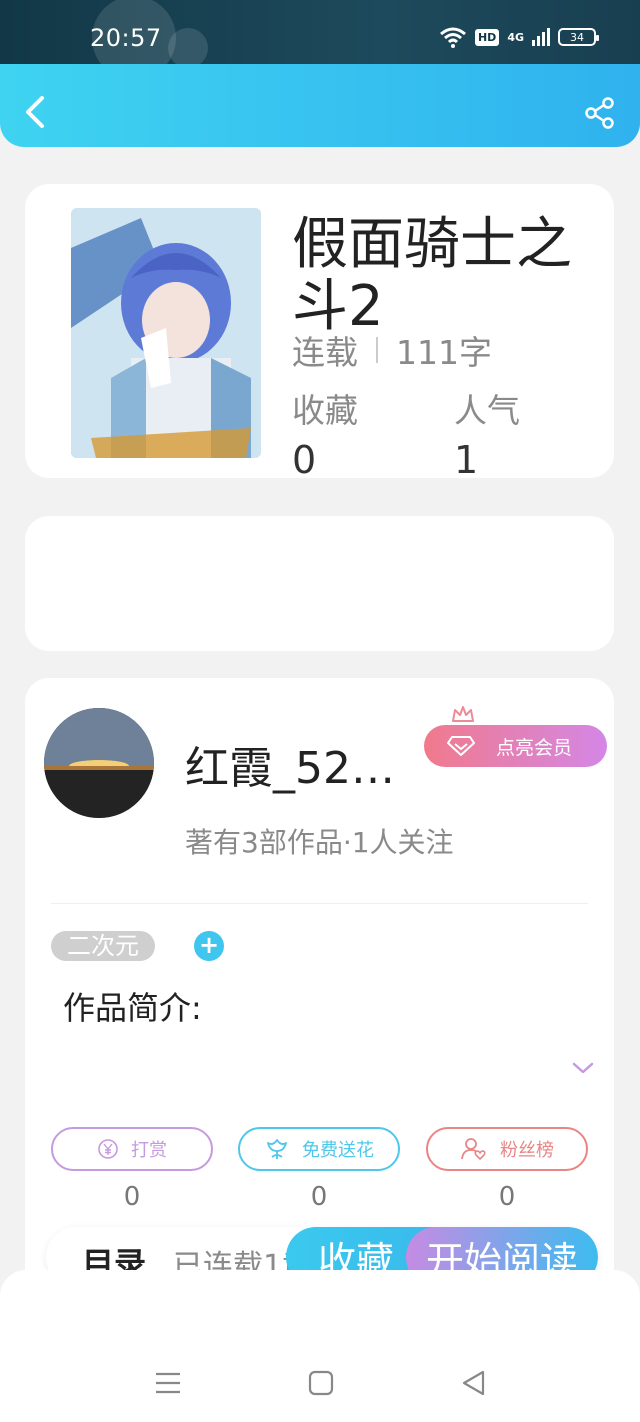 This screenshot has height=1422, width=640. What do you see at coordinates (320, 1346) in the screenshot?
I see `system-nav-bar` at bounding box center [320, 1346].